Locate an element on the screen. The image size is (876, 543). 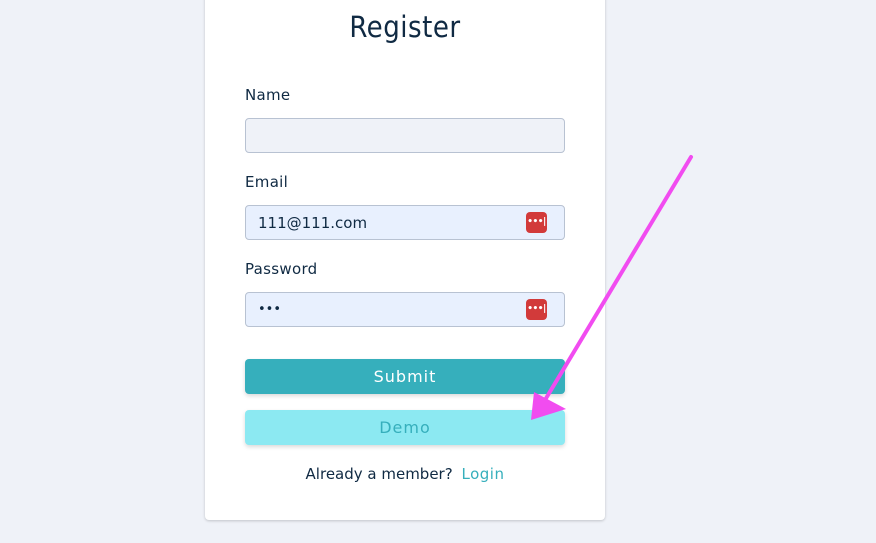
email-field: 111@111.com •••| is located at coordinates (405, 222).